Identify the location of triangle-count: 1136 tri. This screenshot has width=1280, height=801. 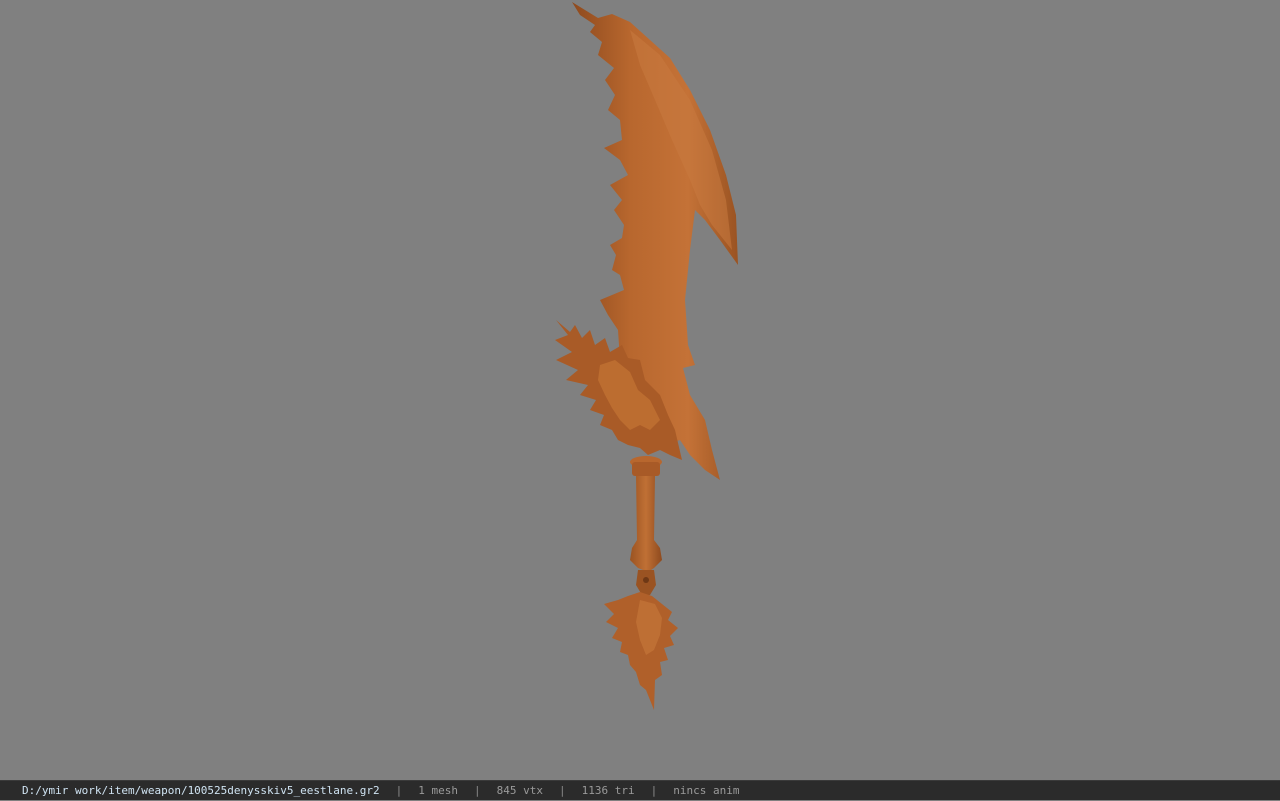
(608, 790).